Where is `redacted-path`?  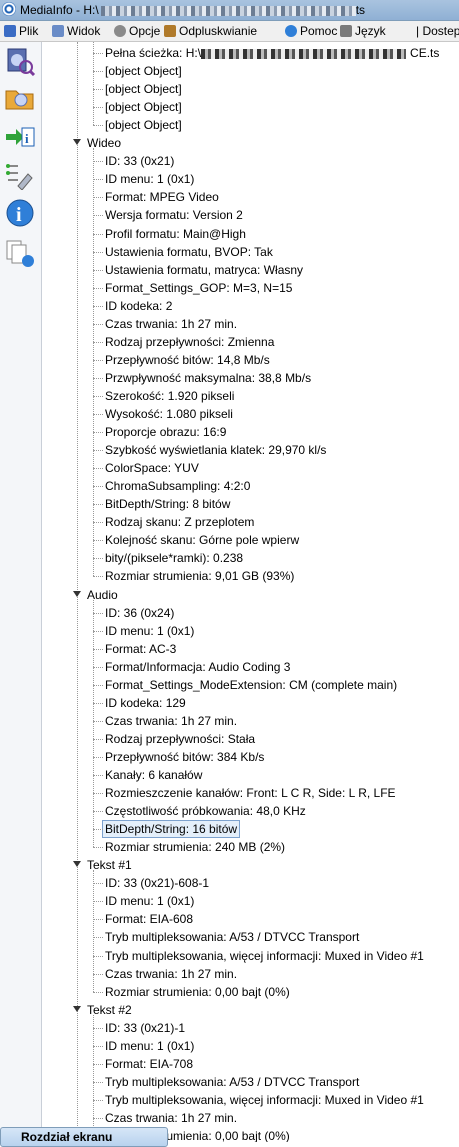 redacted-path is located at coordinates (304, 53).